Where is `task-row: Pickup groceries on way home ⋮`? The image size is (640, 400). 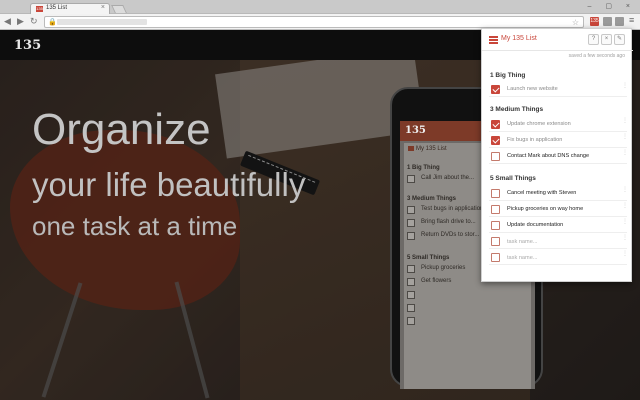
task-row: Pickup groceries on way home ⋮ is located at coordinates (558, 209).